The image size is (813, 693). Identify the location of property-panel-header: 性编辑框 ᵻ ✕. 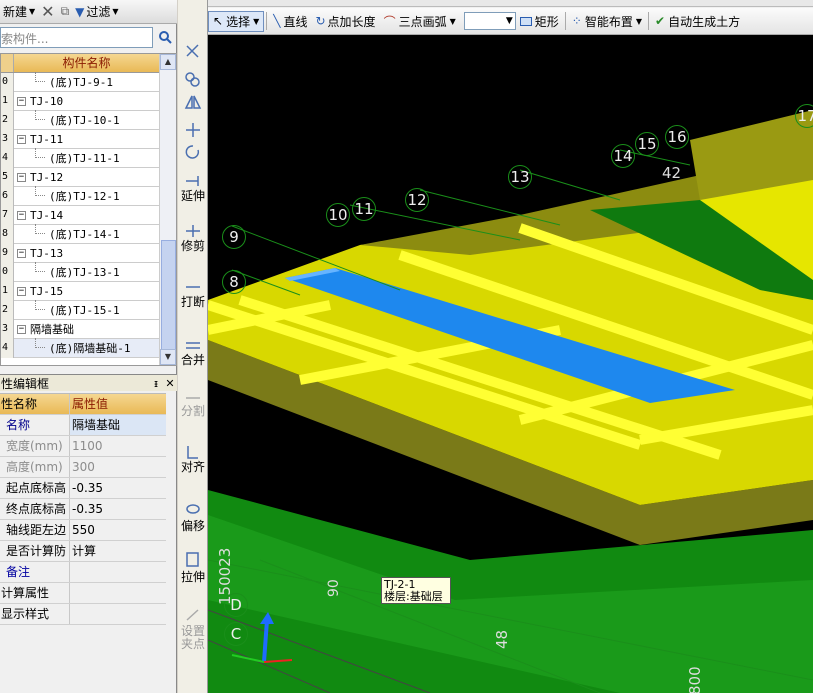
(88, 382).